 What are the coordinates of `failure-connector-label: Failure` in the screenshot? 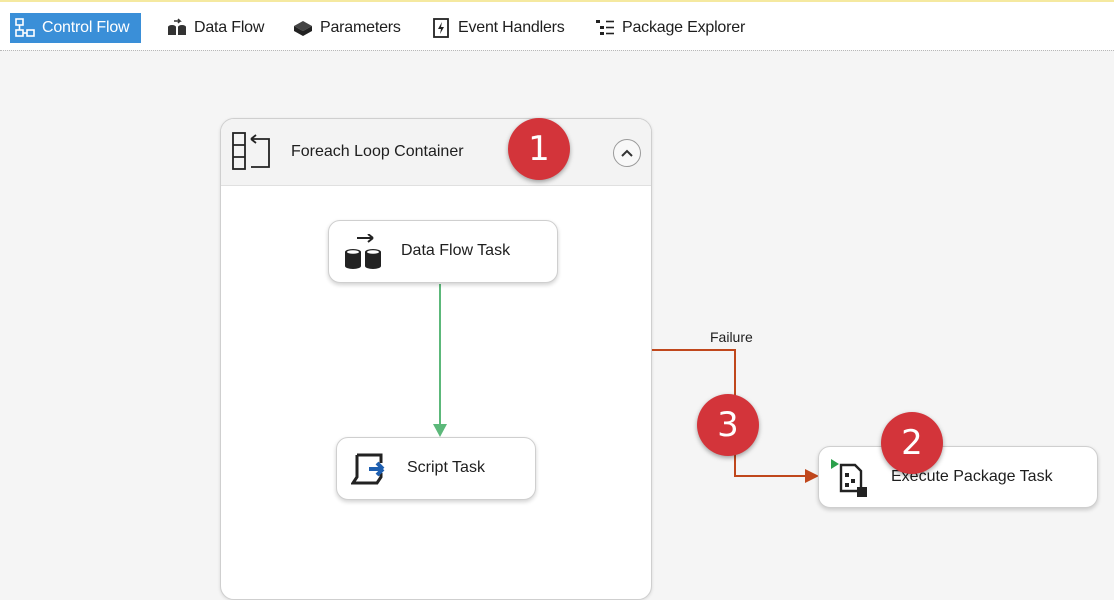 It's located at (731, 337).